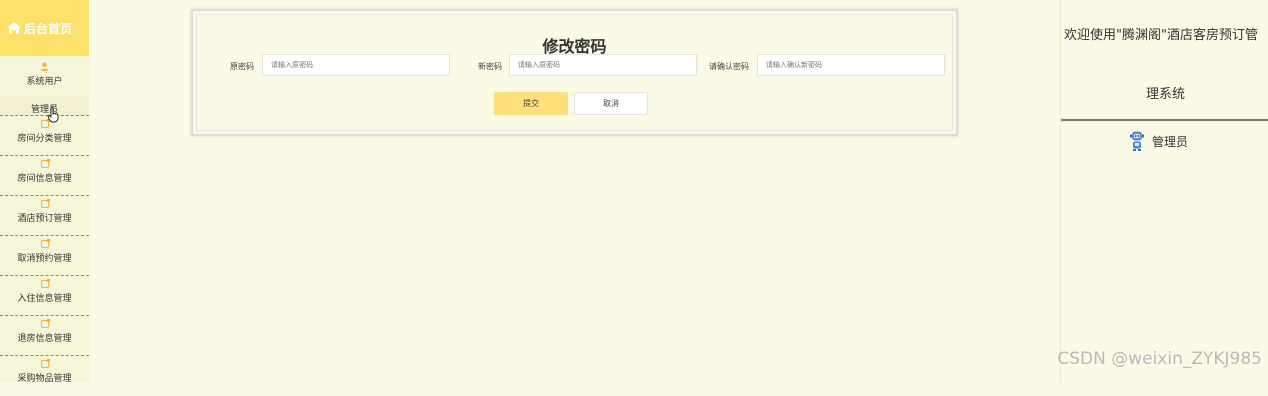 This screenshot has width=1268, height=396. I want to click on sidebar-item-hotel-booking: 酒店预订管理, so click(44, 216).